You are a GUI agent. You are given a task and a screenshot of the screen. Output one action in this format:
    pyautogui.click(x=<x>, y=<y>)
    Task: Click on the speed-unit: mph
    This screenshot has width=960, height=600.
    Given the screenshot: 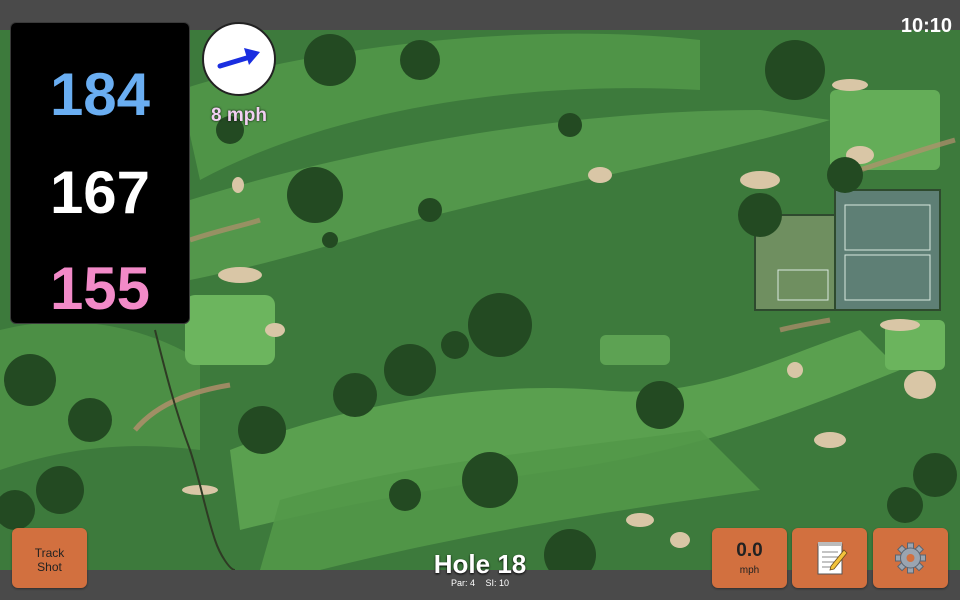 What is the action you would take?
    pyautogui.click(x=749, y=570)
    